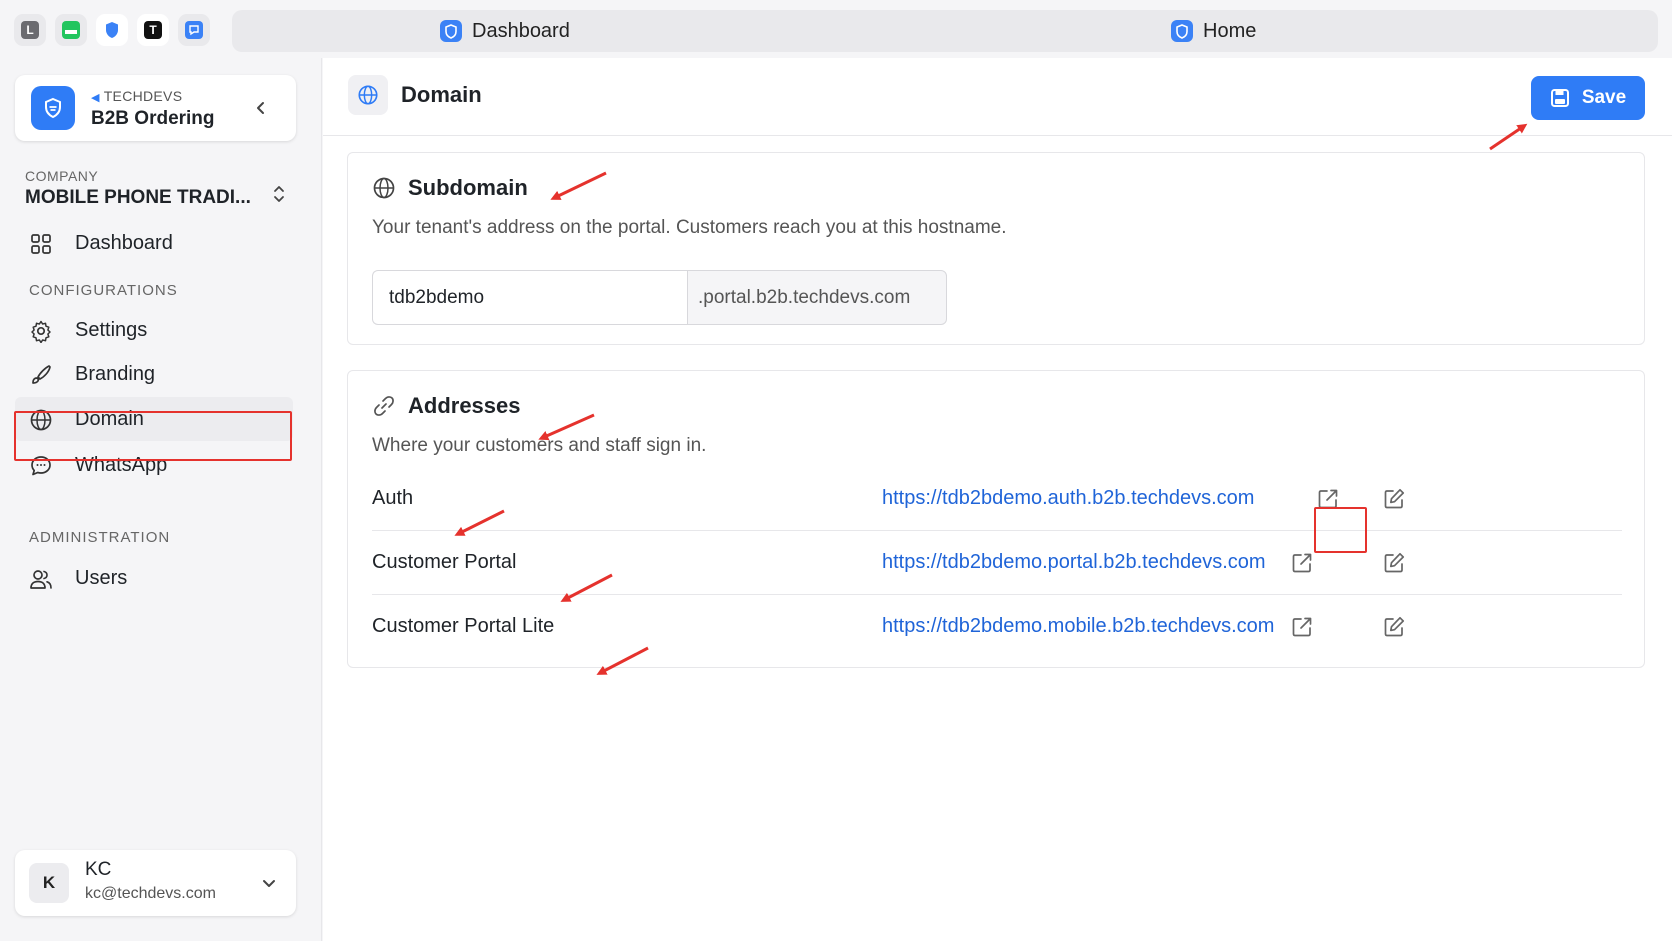  I want to click on avatar: K, so click(49, 883).